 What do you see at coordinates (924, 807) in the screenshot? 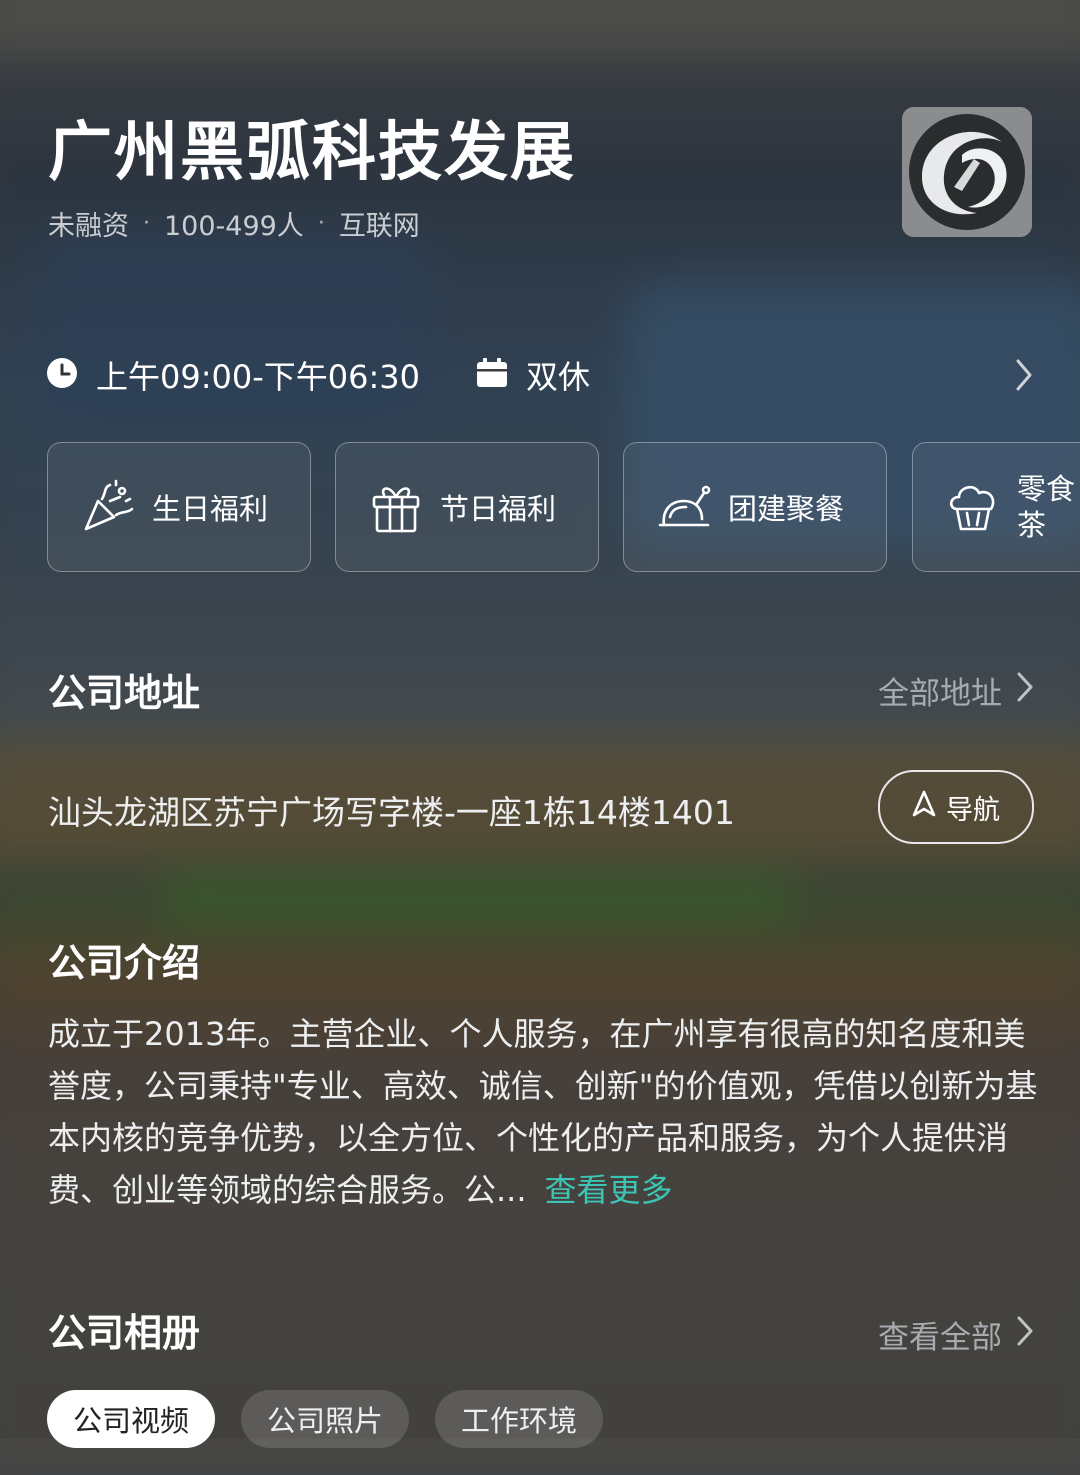
I see `navigation-arrow-icon` at bounding box center [924, 807].